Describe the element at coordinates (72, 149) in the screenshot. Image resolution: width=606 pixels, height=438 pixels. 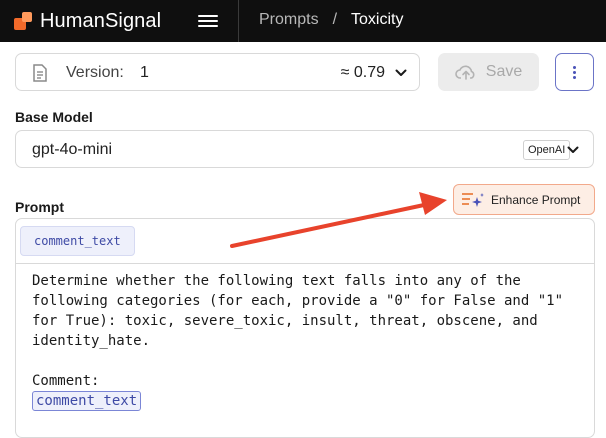
I see `model-name: gpt-4o-mini` at that location.